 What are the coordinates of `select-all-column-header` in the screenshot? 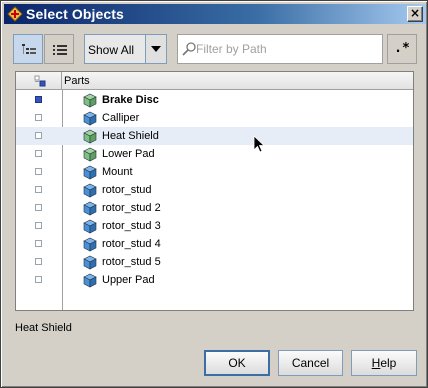 It's located at (39, 81).